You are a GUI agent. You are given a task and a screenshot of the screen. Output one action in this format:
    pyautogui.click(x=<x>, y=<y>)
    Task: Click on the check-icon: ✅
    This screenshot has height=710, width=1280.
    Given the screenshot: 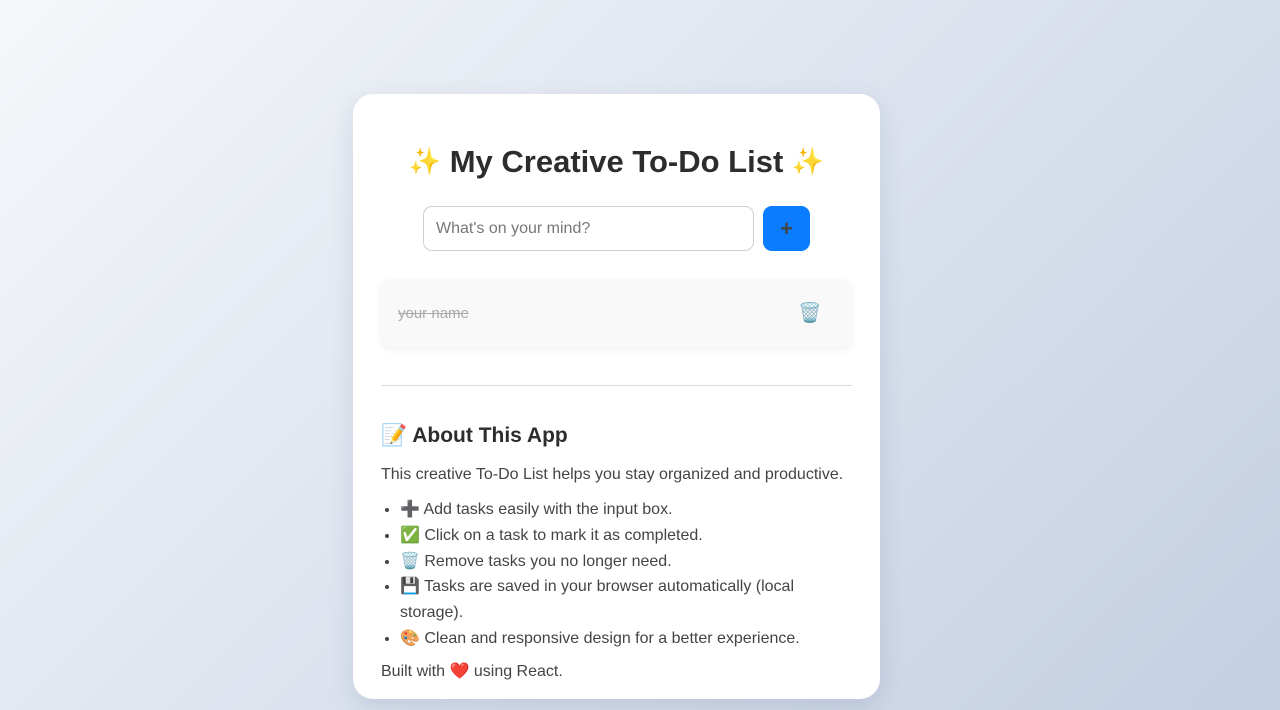 What is the action you would take?
    pyautogui.click(x=410, y=535)
    